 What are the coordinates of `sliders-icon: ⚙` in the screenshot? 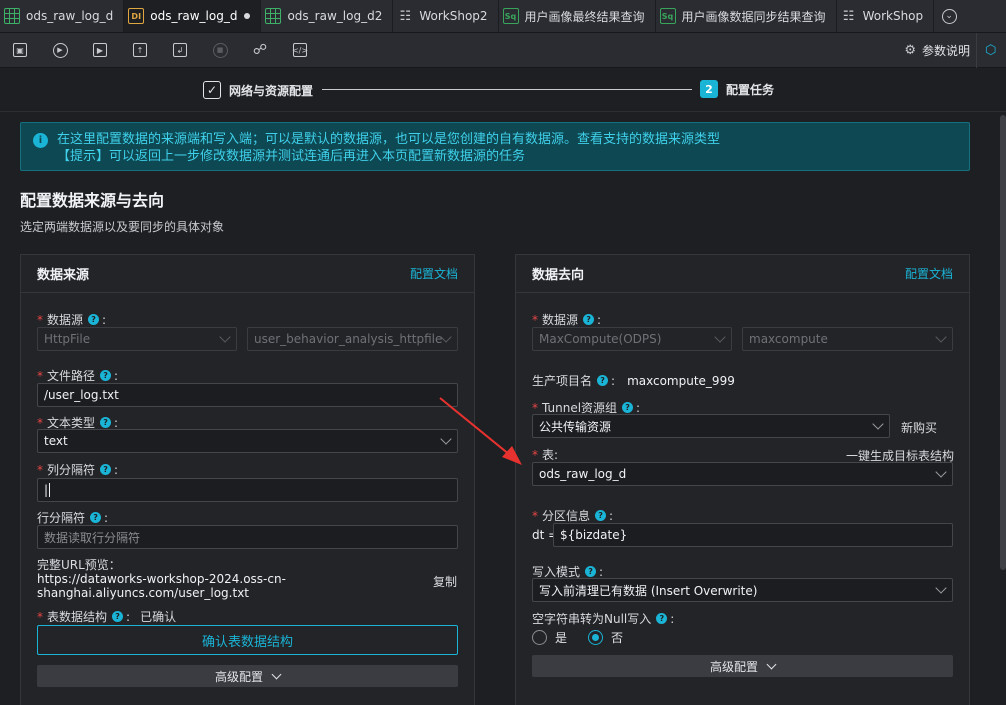 It's located at (910, 50).